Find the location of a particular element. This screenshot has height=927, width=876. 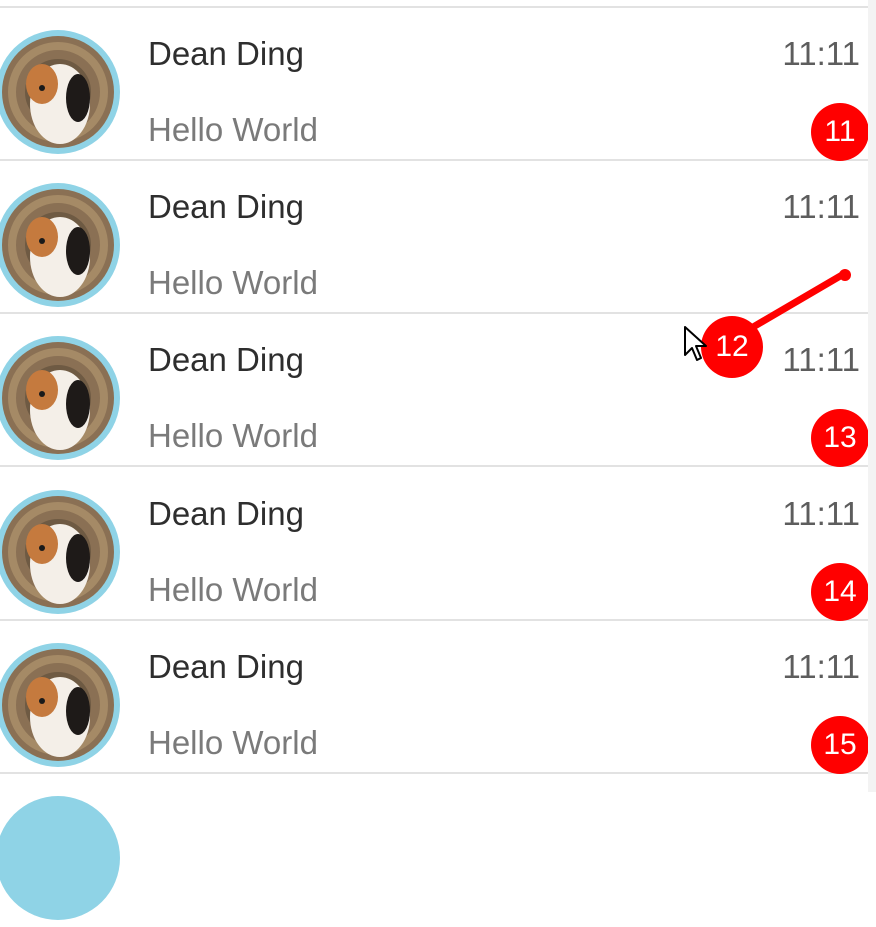

unread-badge: 15 is located at coordinates (840, 745).